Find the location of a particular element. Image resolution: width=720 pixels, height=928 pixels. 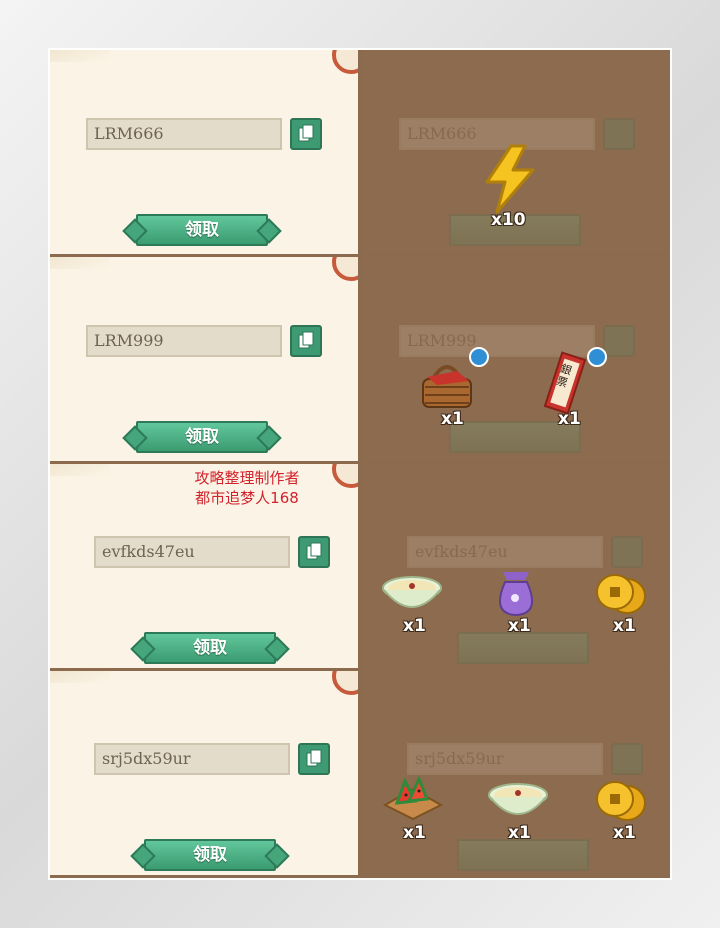

code-panel: LRM999 领取 is located at coordinates (204, 359).